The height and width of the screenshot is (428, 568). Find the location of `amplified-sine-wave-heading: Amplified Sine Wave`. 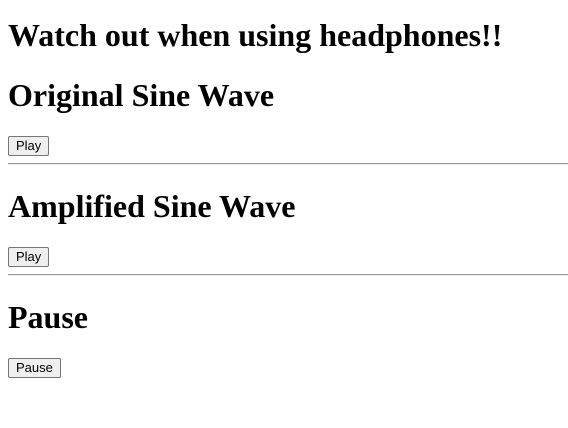

amplified-sine-wave-heading: Amplified Sine Wave is located at coordinates (152, 206).